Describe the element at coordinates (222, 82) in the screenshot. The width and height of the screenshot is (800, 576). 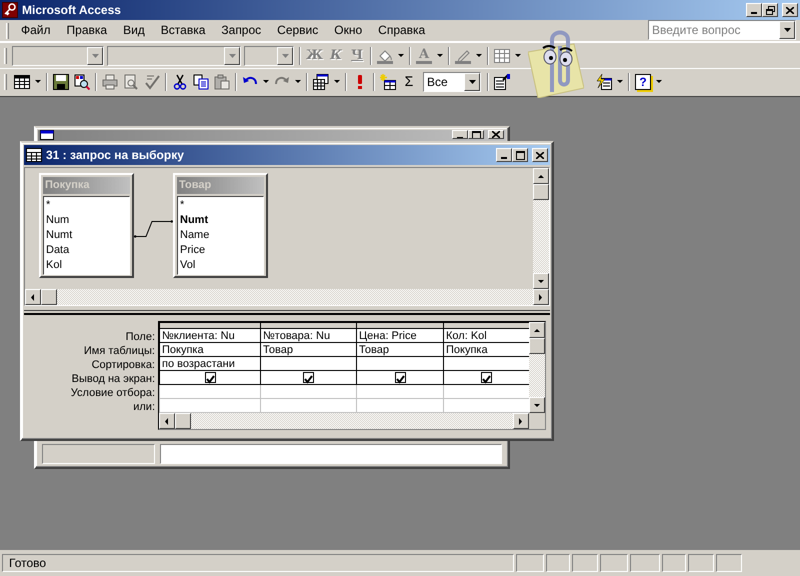
I see `clipboard-icon` at that location.